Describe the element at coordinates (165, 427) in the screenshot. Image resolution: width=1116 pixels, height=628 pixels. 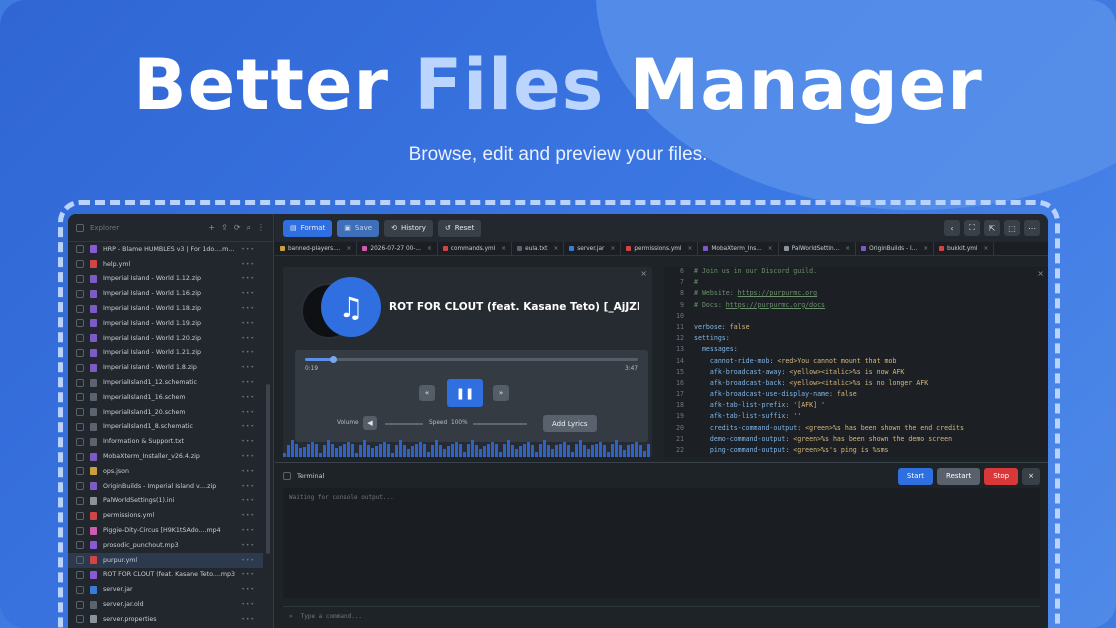
I see `file-list-item: ImperialIsland1_8.schematic •••` at that location.